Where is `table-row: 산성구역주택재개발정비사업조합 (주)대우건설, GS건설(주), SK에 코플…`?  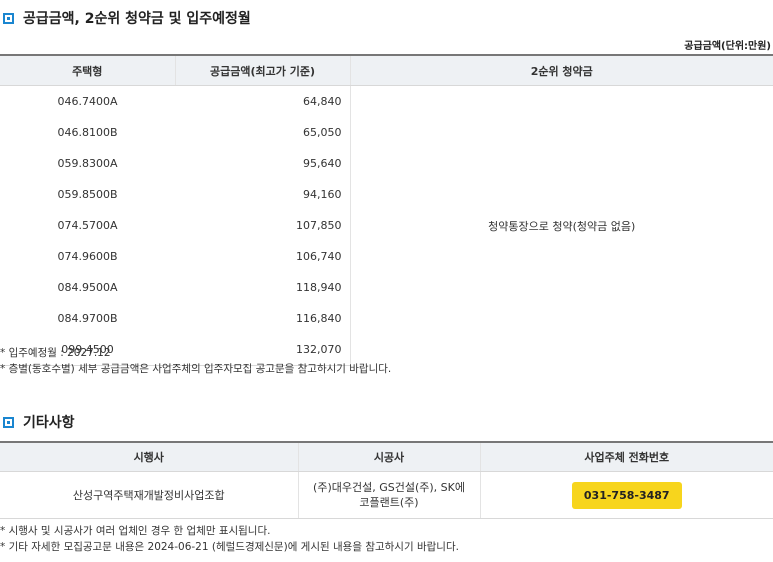 table-row: 산성구역주택재개발정비사업조합 (주)대우건설, GS건설(주), SK에 코플… is located at coordinates (386, 495).